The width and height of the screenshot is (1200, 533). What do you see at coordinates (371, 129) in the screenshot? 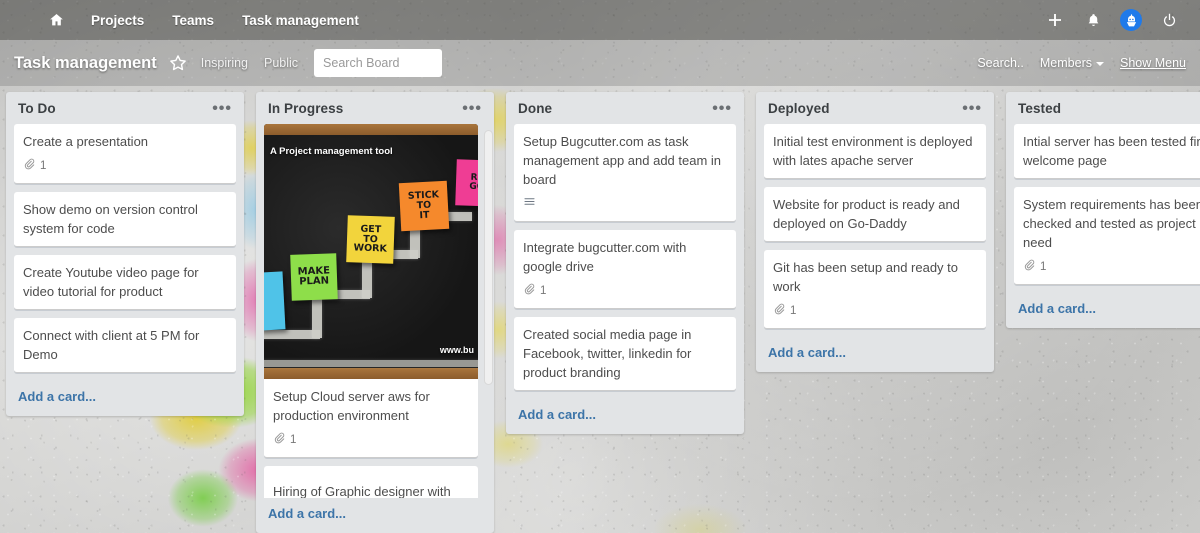
I see `cover-frame-top` at bounding box center [371, 129].